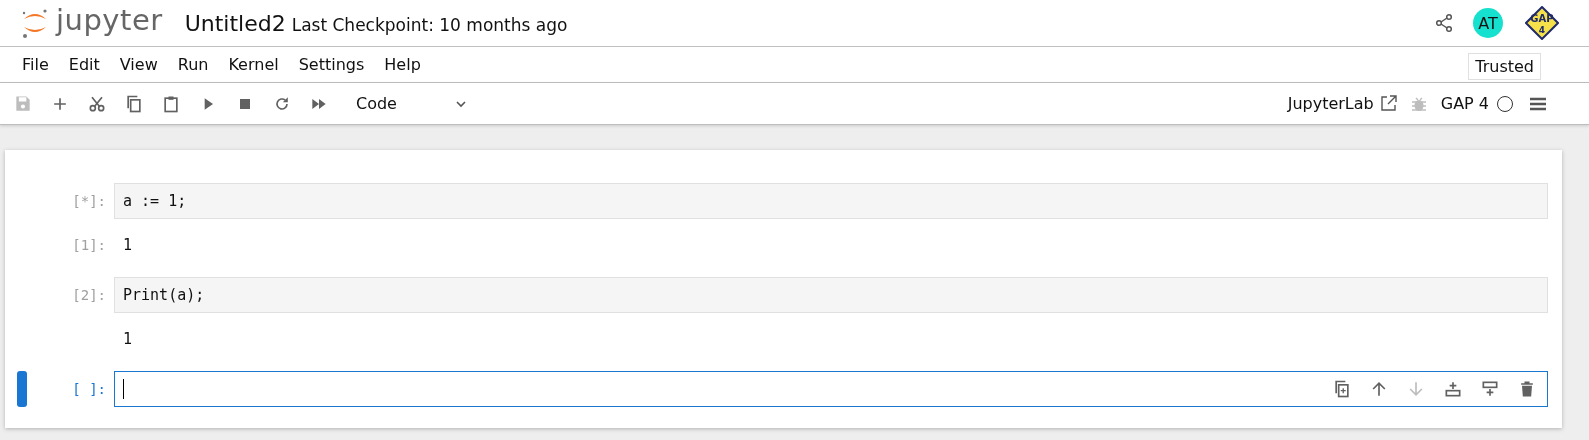 The image size is (1589, 440). Describe the element at coordinates (35, 64) in the screenshot. I see `menu-item: File` at that location.